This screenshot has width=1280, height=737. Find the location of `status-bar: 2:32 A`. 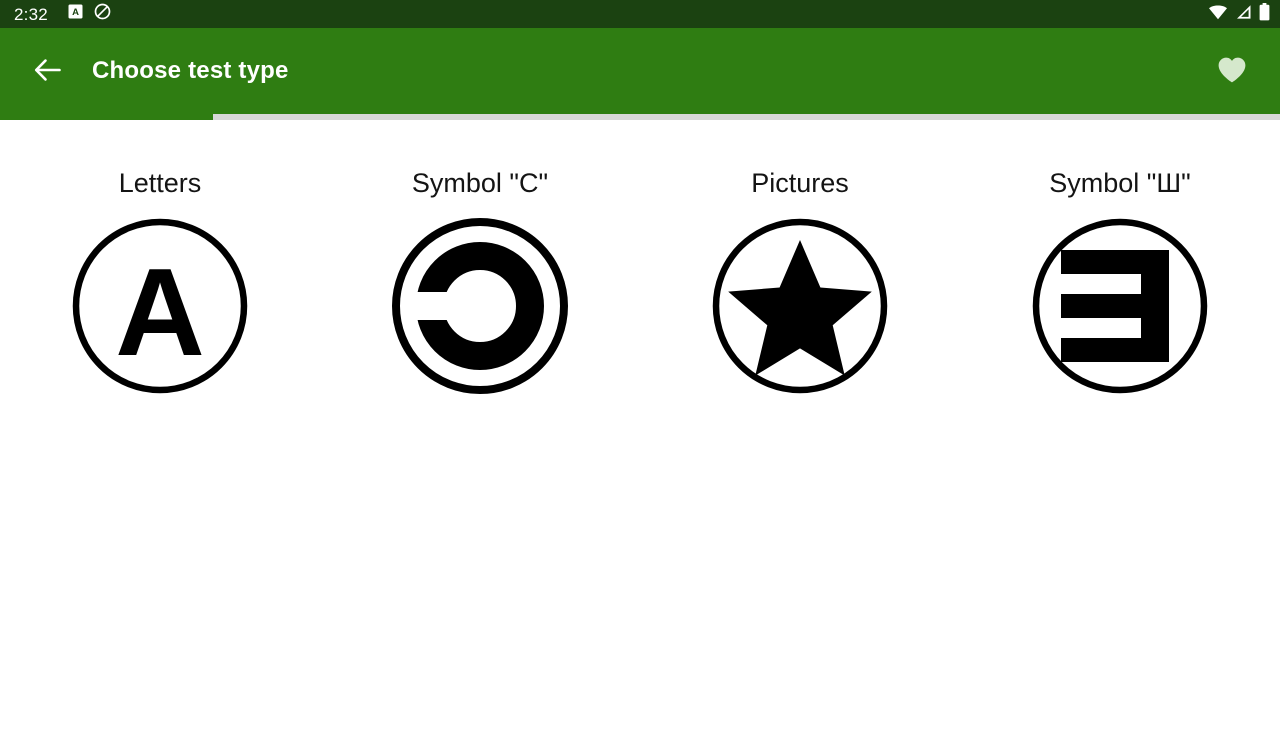

status-bar: 2:32 A is located at coordinates (640, 14).